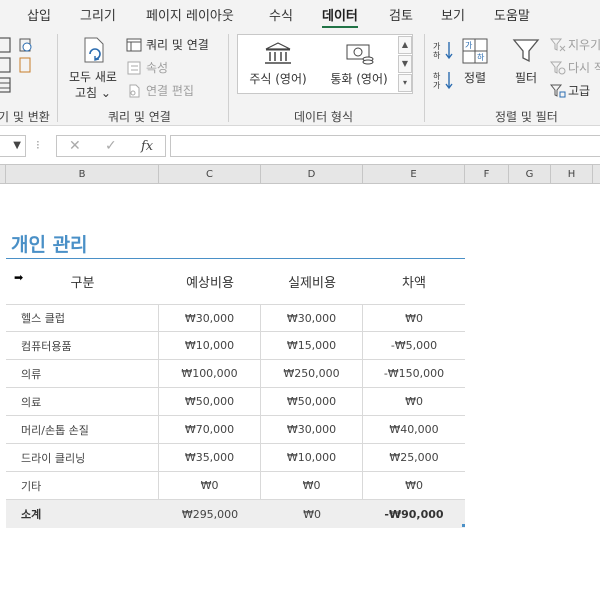  I want to click on header-actual: 실제비용, so click(312, 281).